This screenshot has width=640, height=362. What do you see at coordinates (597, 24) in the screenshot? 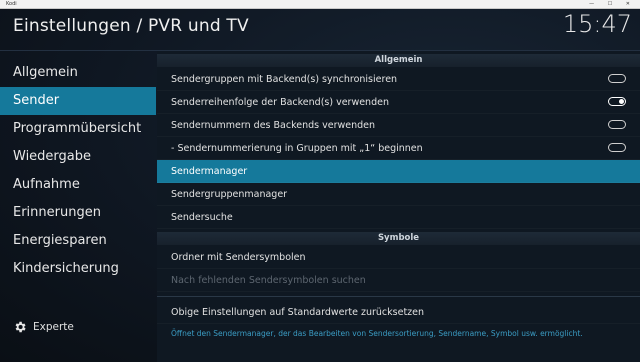
I see `clock: 15:47` at bounding box center [597, 24].